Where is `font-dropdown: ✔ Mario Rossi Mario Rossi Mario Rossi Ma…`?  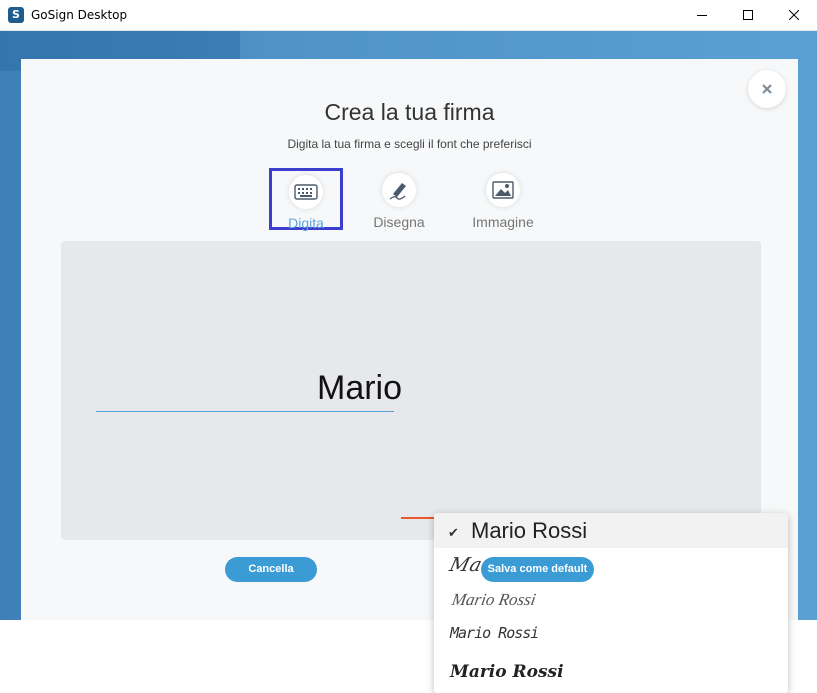 font-dropdown: ✔ Mario Rossi Mario Rossi Mario Rossi Ma… is located at coordinates (611, 603).